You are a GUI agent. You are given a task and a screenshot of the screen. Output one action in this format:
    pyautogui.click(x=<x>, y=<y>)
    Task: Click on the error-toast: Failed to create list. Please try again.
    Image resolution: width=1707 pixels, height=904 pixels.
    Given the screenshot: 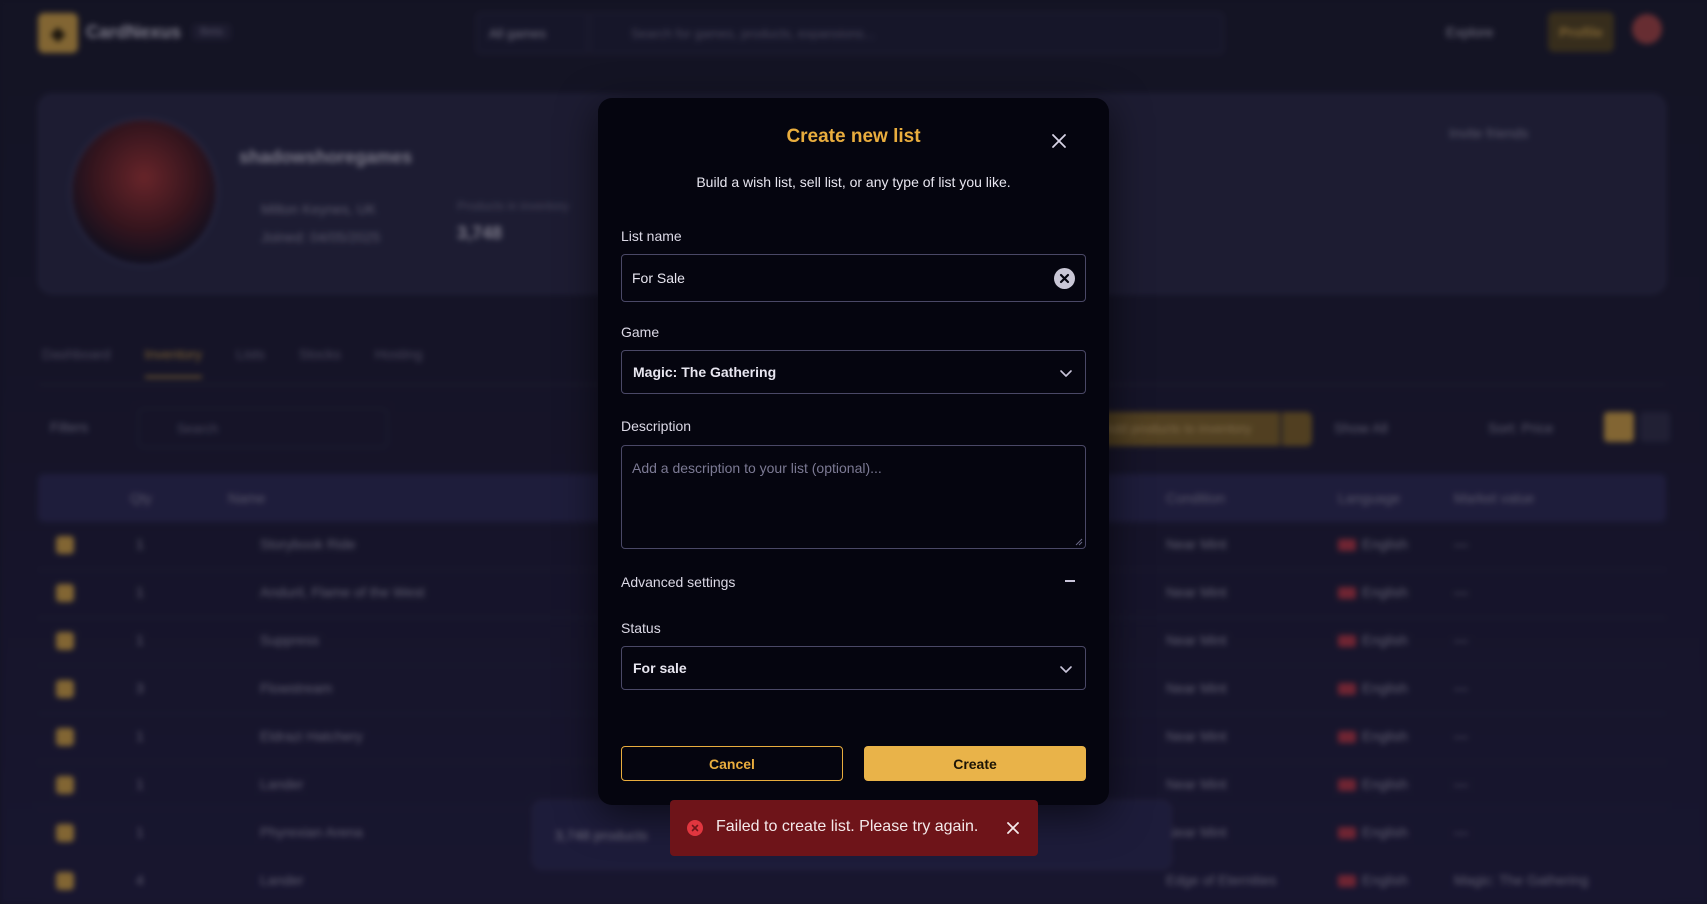 What is the action you would take?
    pyautogui.click(x=854, y=828)
    